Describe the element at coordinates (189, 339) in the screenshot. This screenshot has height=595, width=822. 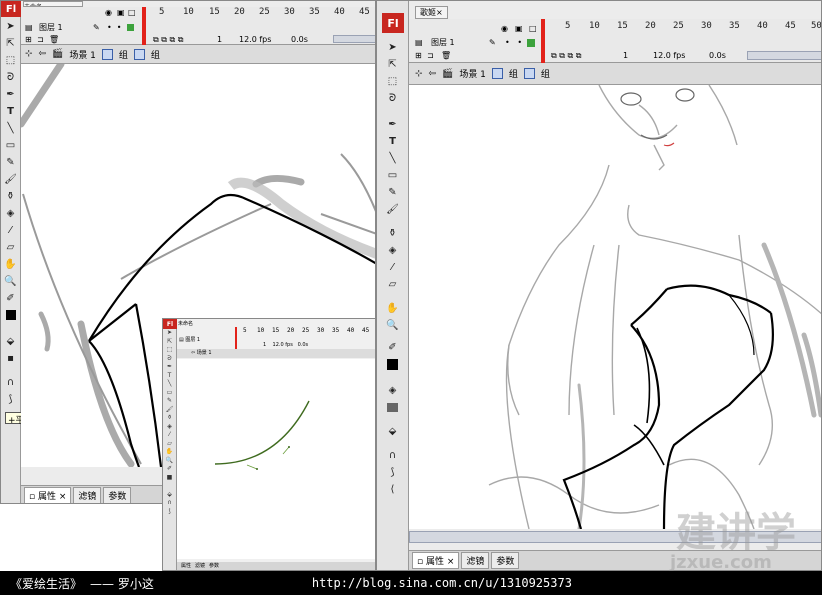
I see `inset-layer-row: ▤ 图层 1` at that location.